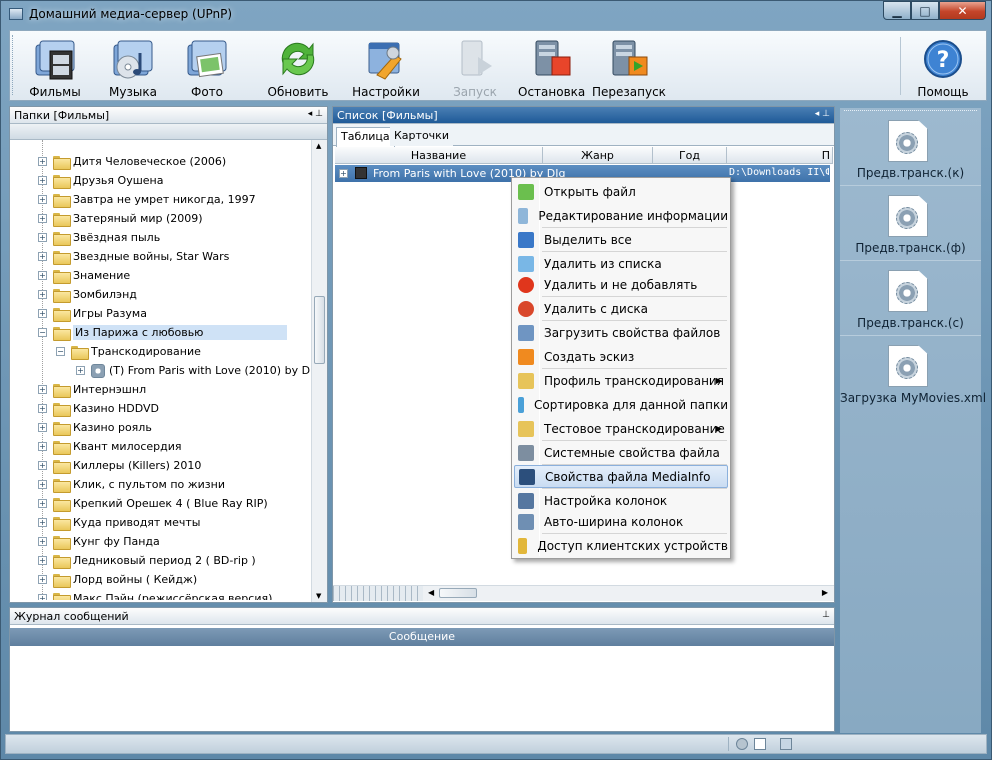 The width and height of the screenshot is (992, 760). What do you see at coordinates (943, 67) in the screenshot?
I see `toolbar-button-help: ? Помощь` at bounding box center [943, 67].